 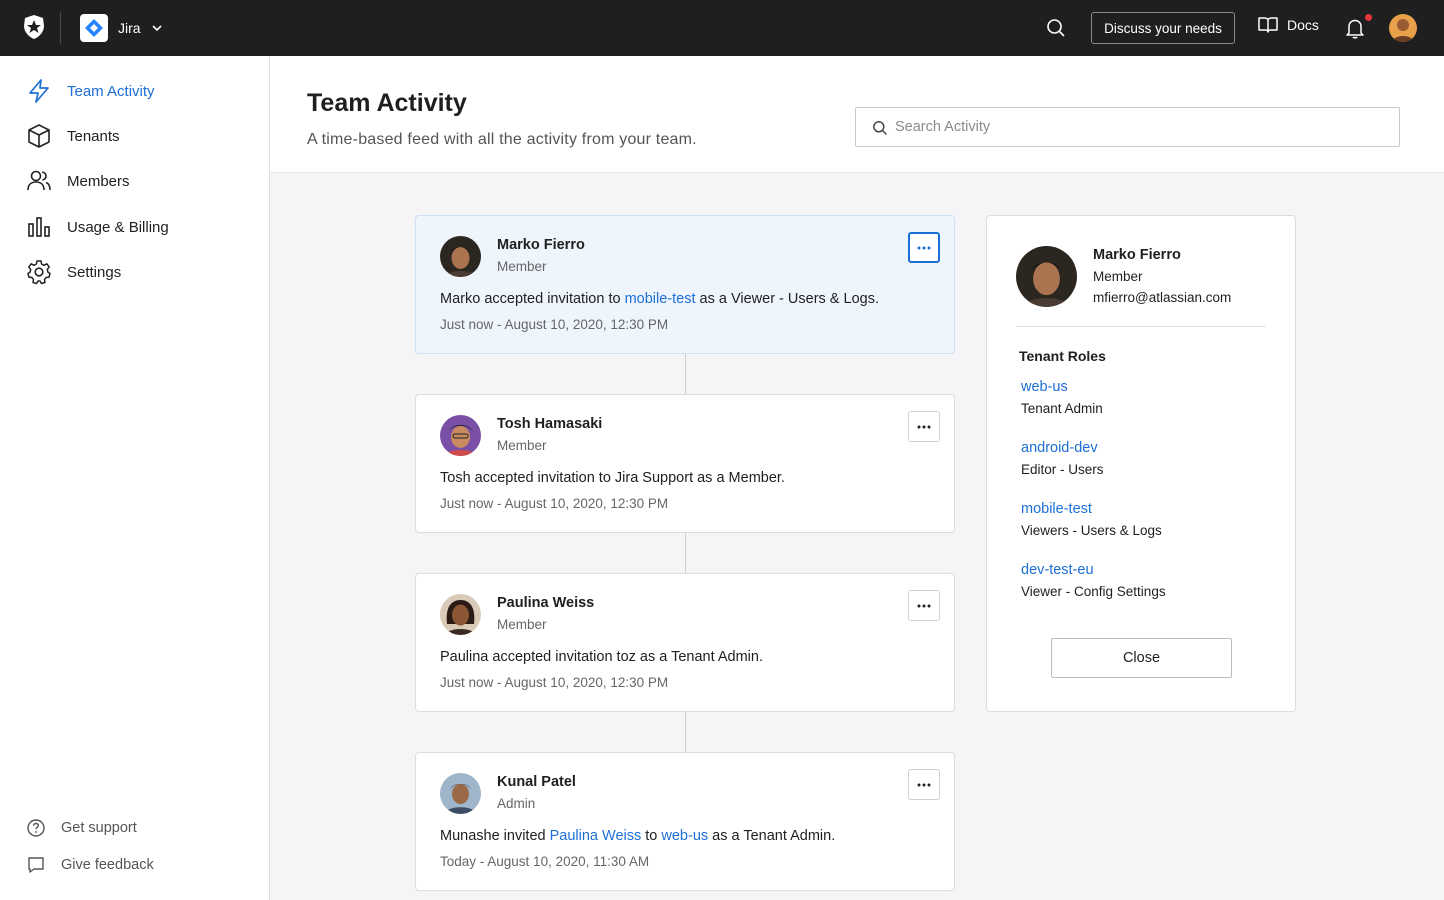 What do you see at coordinates (1093, 570) in the screenshot?
I see `tenant-link: dev-test-eu` at bounding box center [1093, 570].